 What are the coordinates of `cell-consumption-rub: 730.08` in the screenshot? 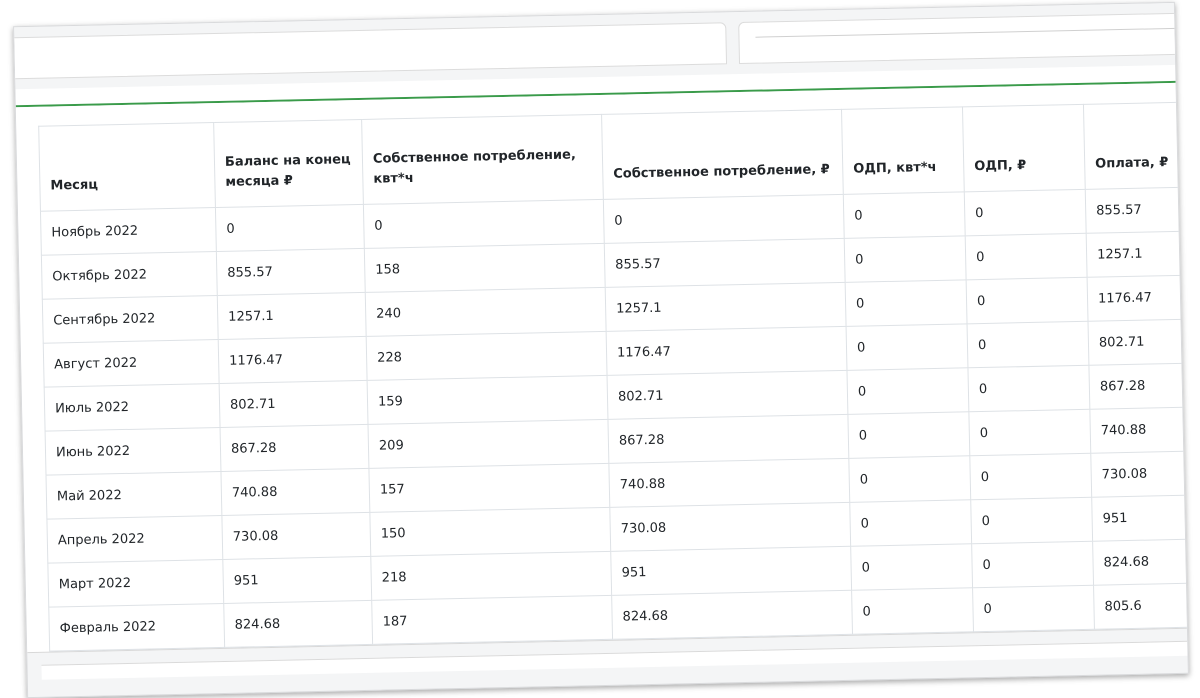 It's located at (730, 527).